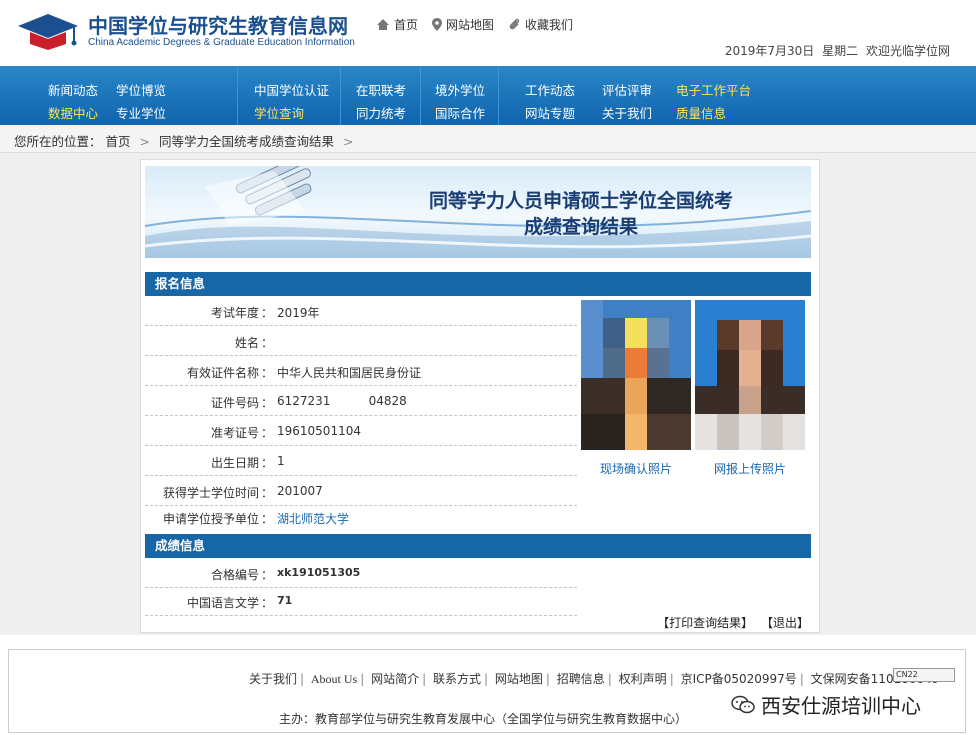 Image resolution: width=976 pixels, height=735 pixels. What do you see at coordinates (750, 375) in the screenshot?
I see `online-photo` at bounding box center [750, 375].